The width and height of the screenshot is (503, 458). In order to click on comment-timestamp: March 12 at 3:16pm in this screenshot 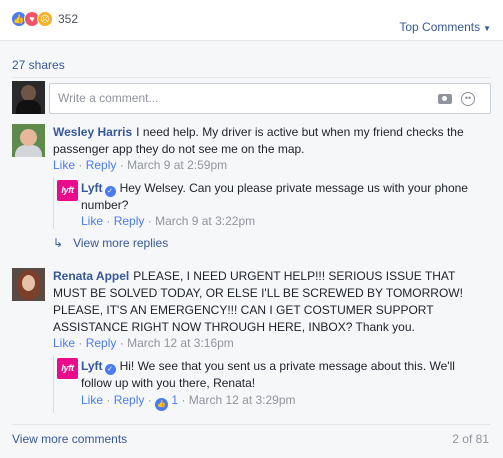, I will do `click(180, 343)`.